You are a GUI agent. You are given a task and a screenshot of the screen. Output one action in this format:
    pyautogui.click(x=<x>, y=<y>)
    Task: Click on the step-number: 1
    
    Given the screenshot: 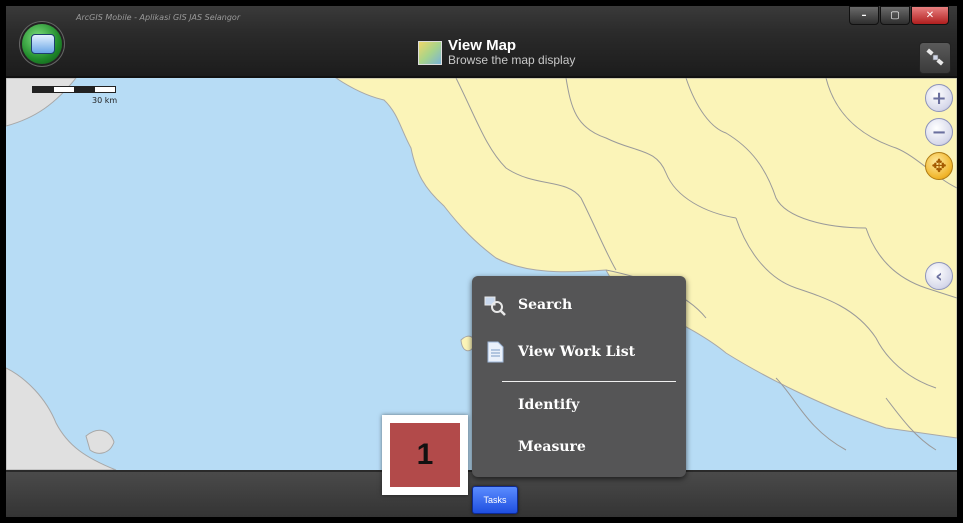 What is the action you would take?
    pyautogui.click(x=425, y=454)
    